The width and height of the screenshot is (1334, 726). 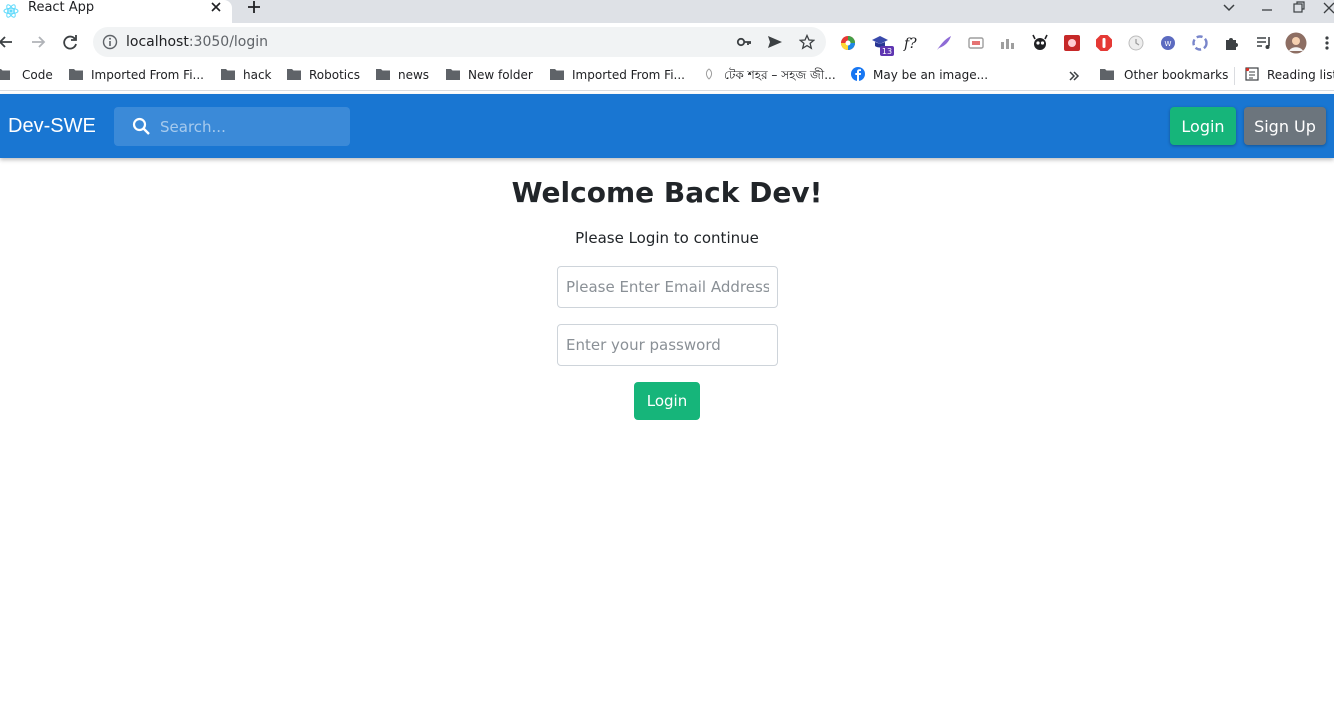 I want to click on page-title: Welcome Back Dev!, so click(x=667, y=192).